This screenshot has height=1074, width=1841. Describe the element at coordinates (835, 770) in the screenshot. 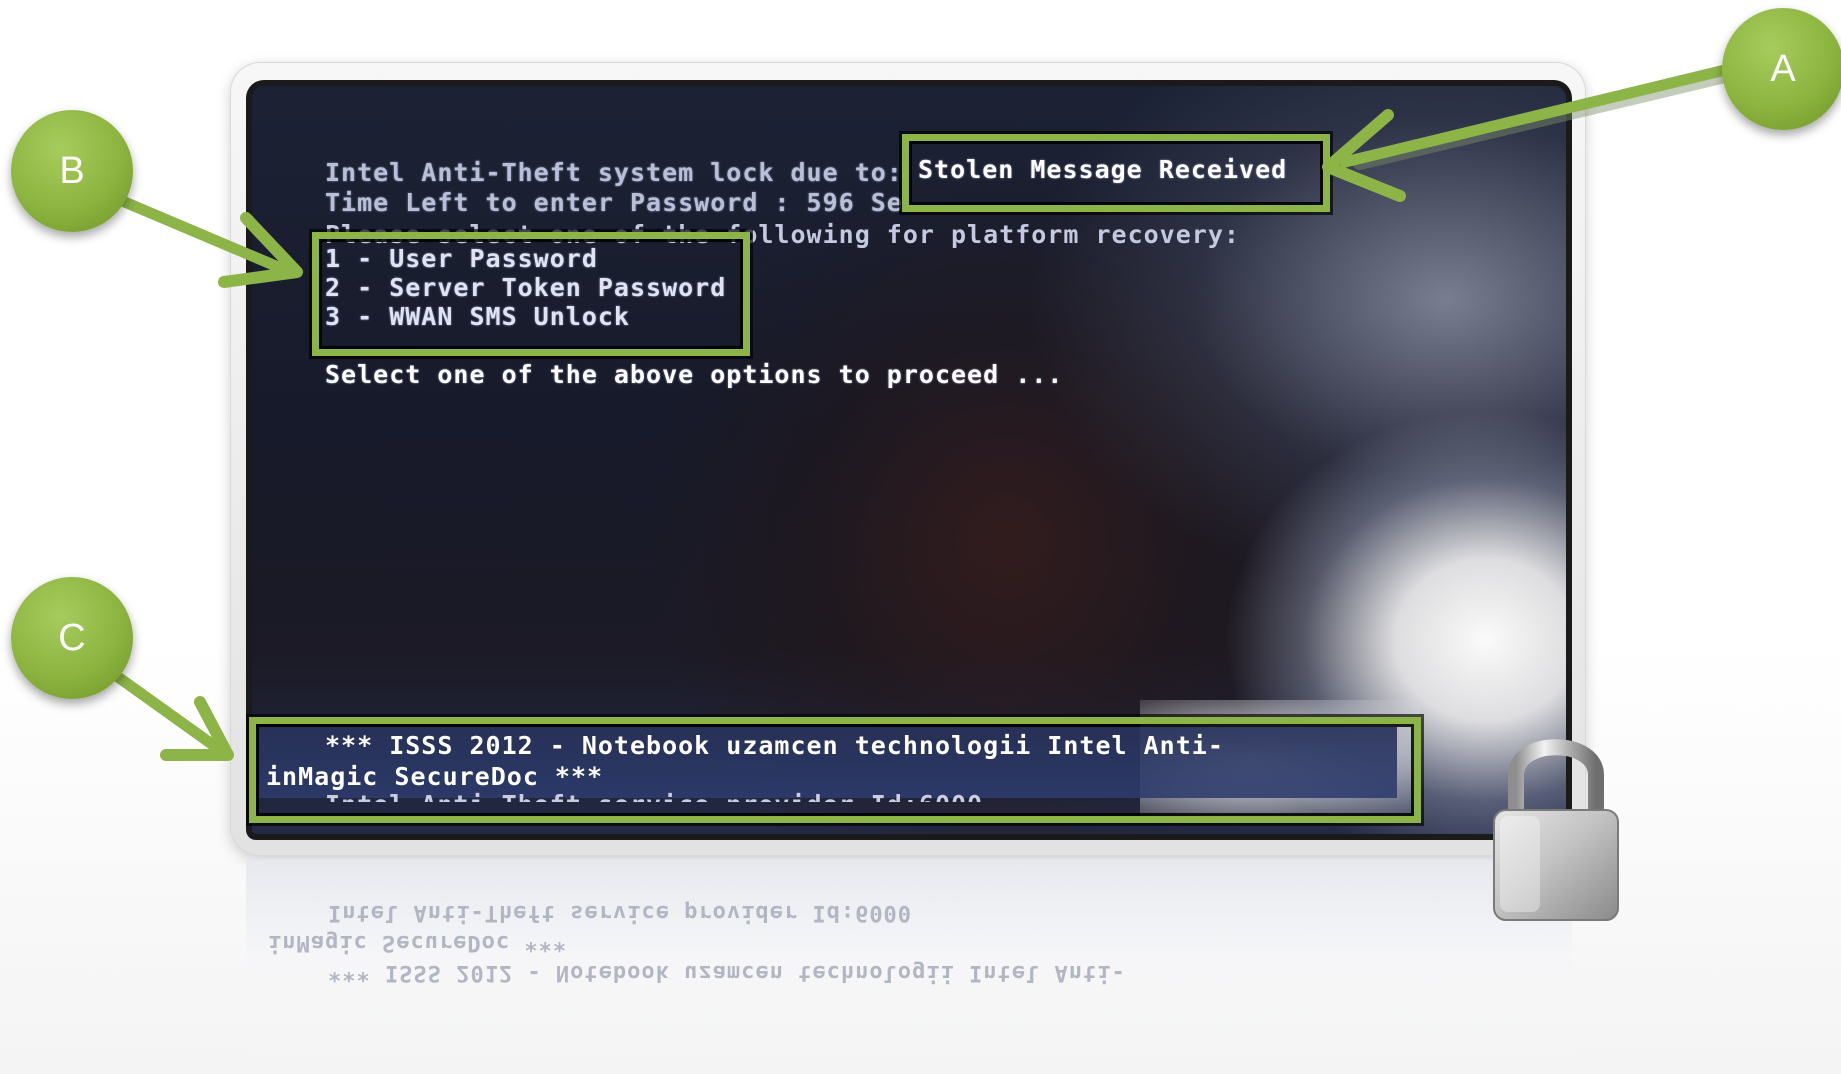

I see `highlight-box-c` at that location.